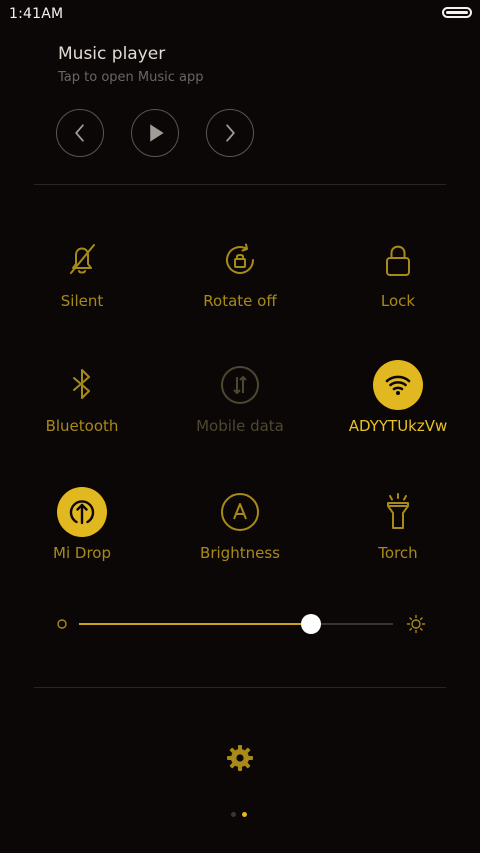  I want to click on toggle-wifi: ADYYTUkzVw, so click(398, 405).